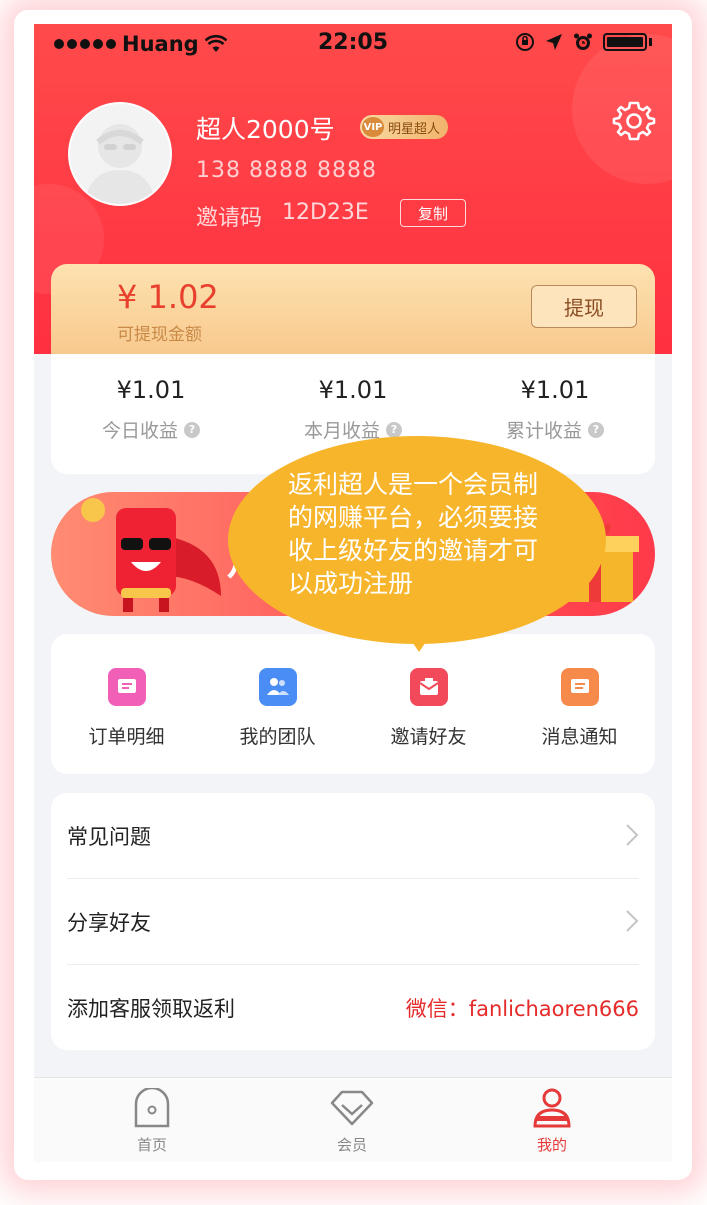  Describe the element at coordinates (353, 1008) in the screenshot. I see `list-item-customer-service: 添加客服领取返利 微信：fanlichaoren666` at that location.